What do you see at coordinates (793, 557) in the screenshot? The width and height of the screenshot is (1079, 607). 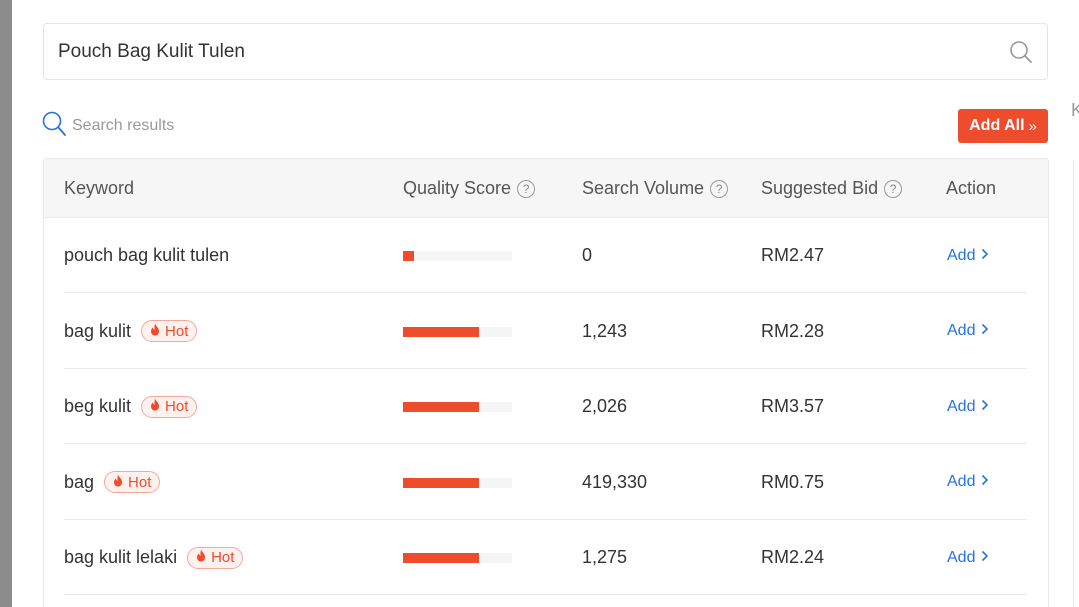 I see `suggested-bid-cell: RM2.24` at bounding box center [793, 557].